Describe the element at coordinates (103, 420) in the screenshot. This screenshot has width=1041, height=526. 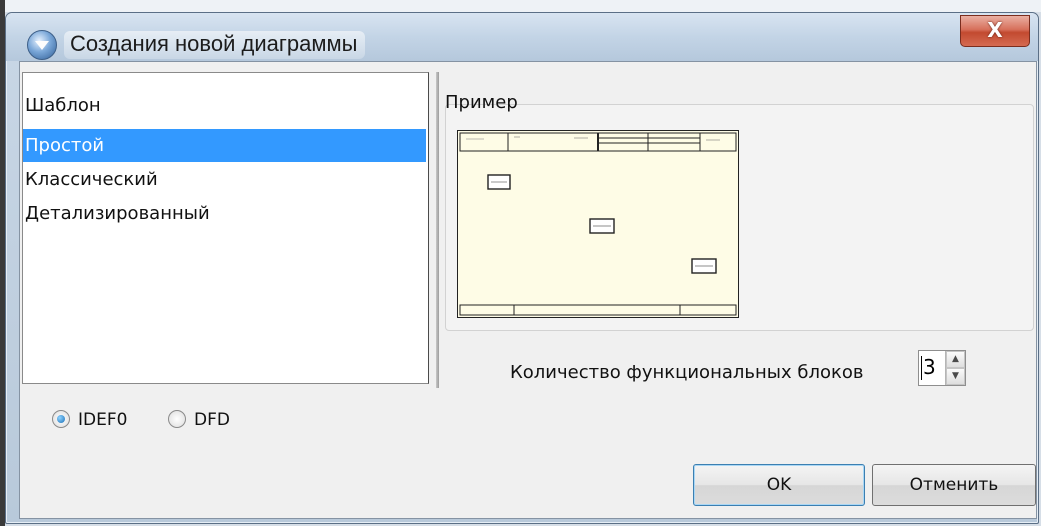
I see `radio-idef0-label: IDEF0` at that location.